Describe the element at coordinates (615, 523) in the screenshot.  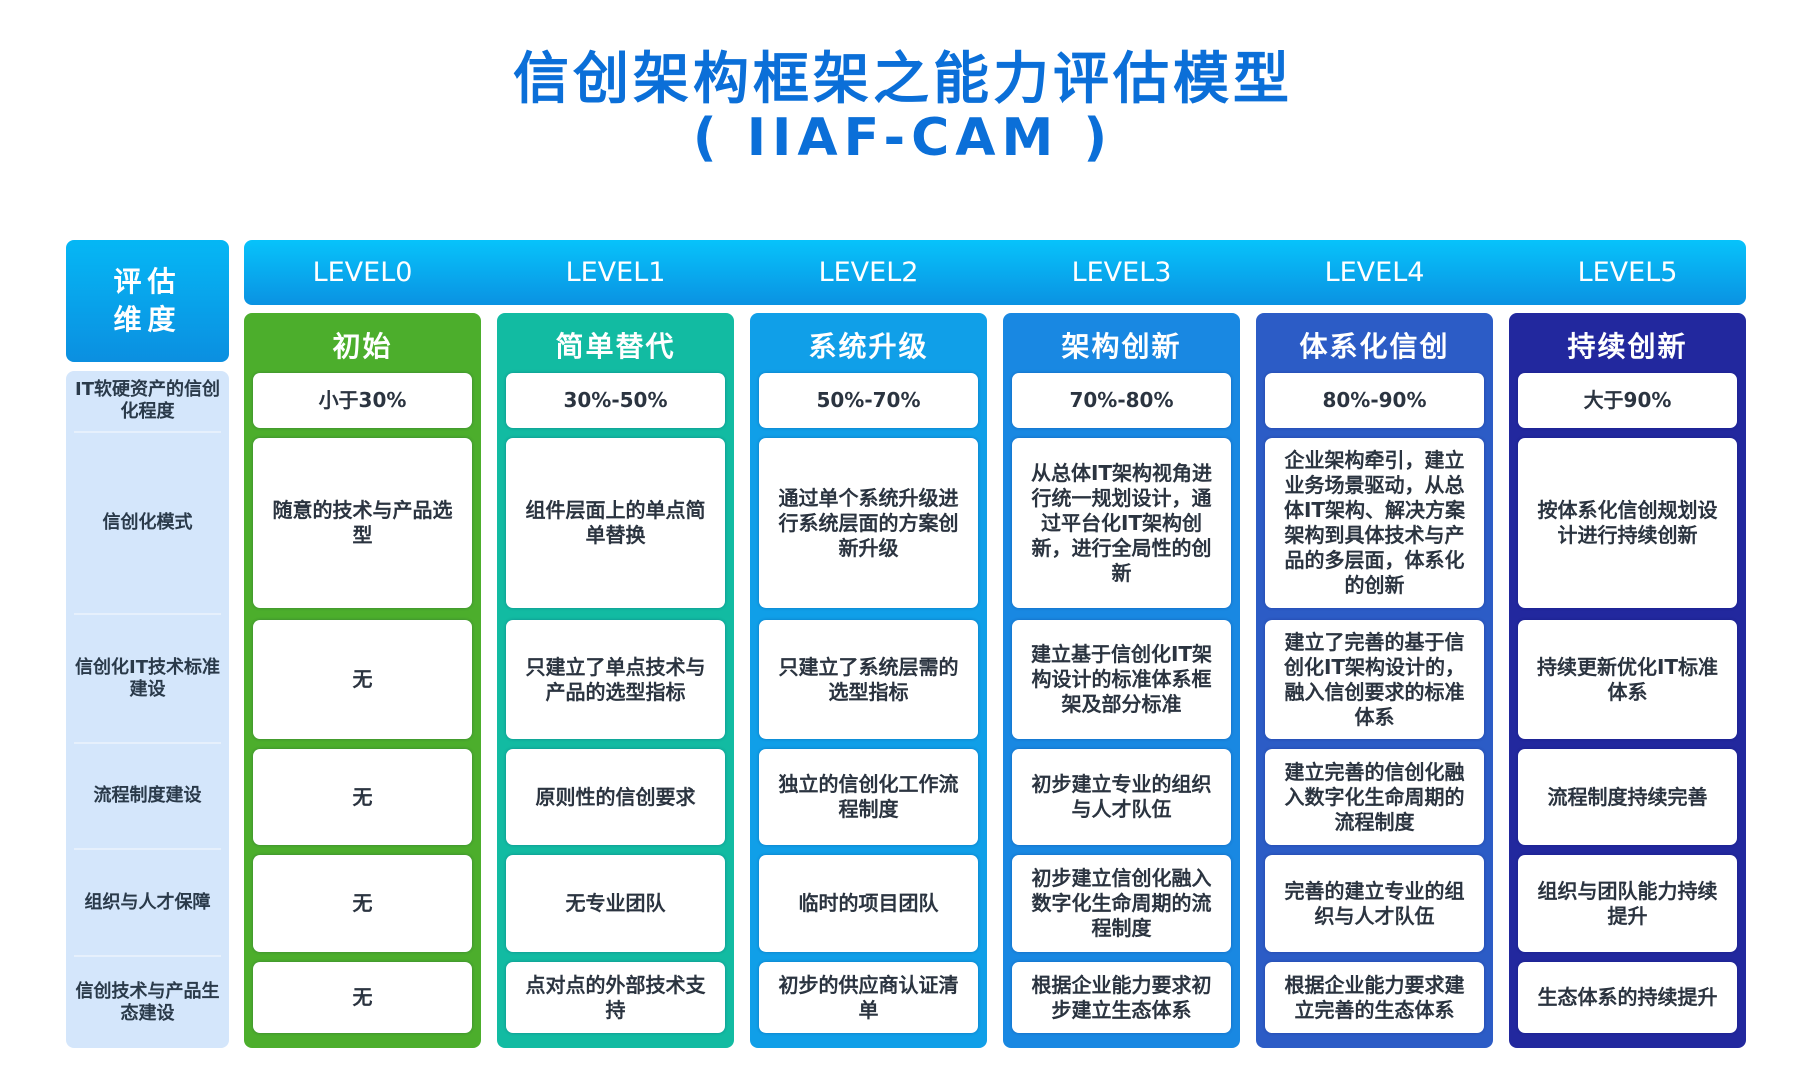
I see `level-cell: 组件层面上的单点简单替换` at that location.